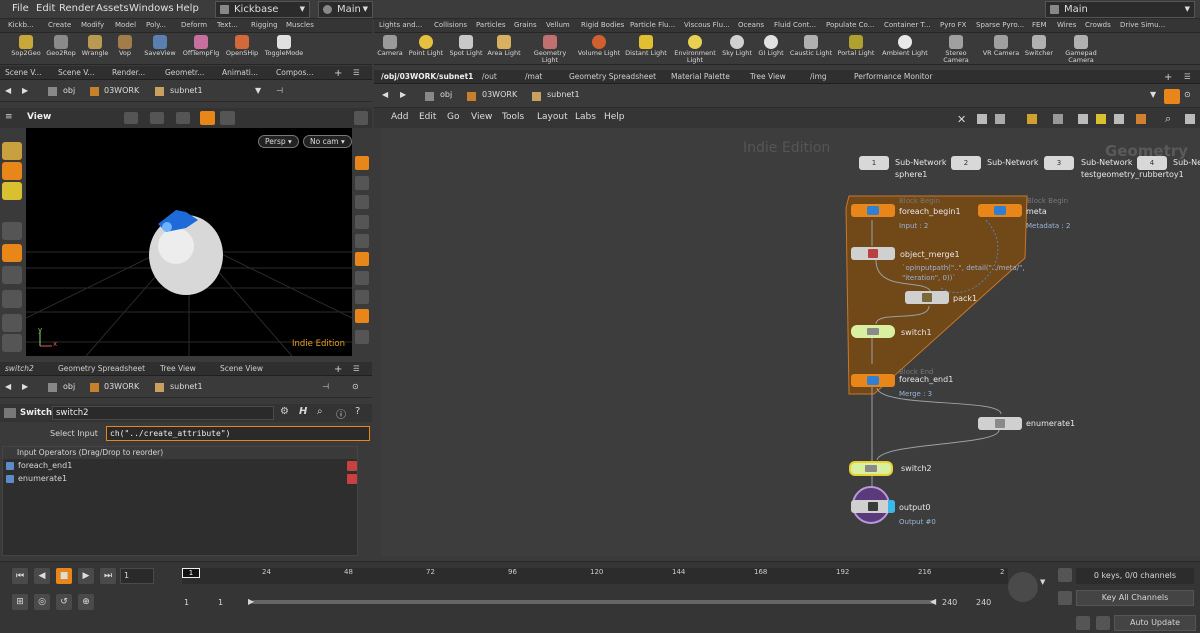 The image size is (1200, 633). What do you see at coordinates (125, 25) in the screenshot?
I see `shelf-tab: Model` at bounding box center [125, 25].